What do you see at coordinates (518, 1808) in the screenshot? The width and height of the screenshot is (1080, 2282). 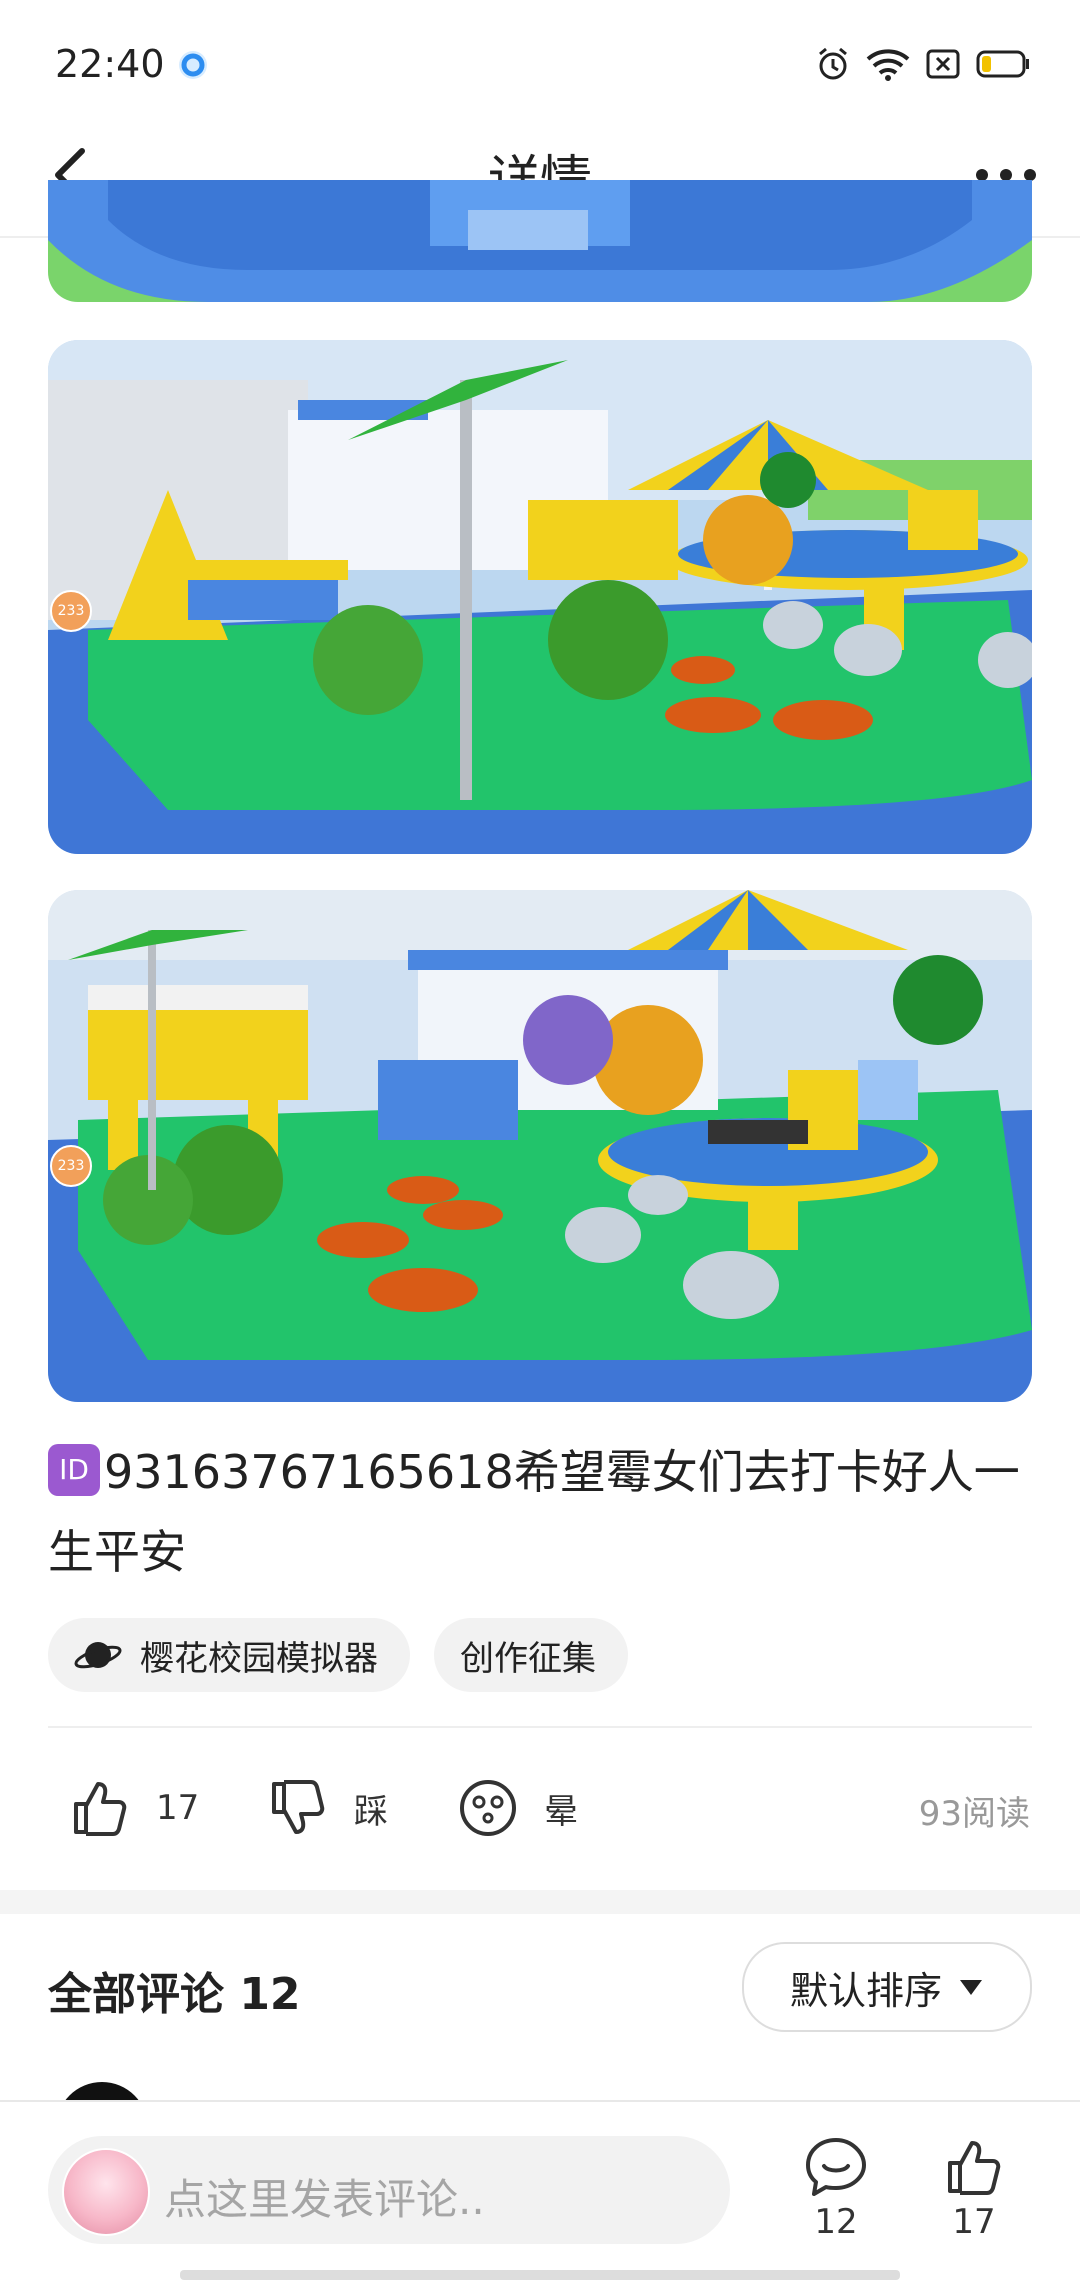 I see `dizzy-button: 晕` at bounding box center [518, 1808].